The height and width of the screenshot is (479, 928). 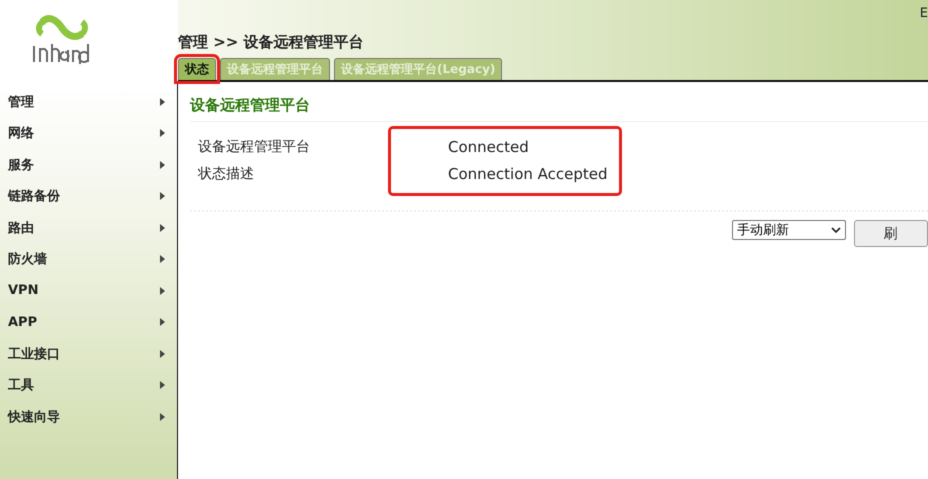 What do you see at coordinates (23, 290) in the screenshot?
I see `menu-item: VPN` at bounding box center [23, 290].